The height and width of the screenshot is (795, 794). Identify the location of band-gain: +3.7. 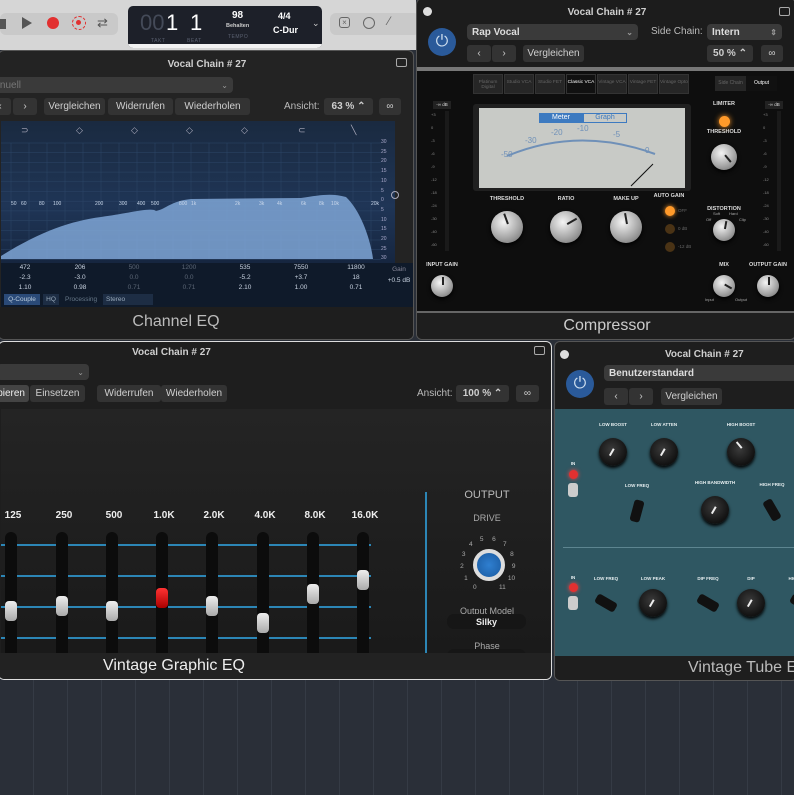
(301, 277).